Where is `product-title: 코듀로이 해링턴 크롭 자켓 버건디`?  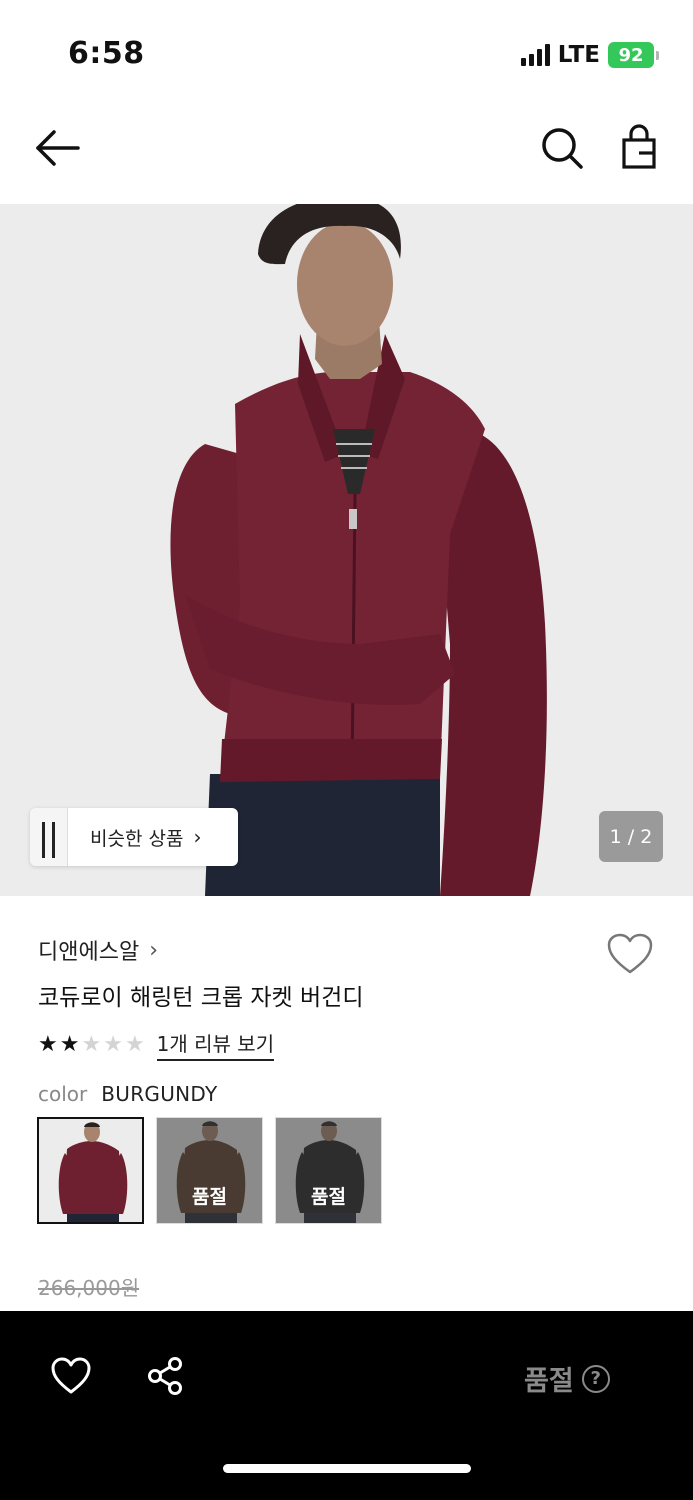
product-title: 코듀로이 해링턴 크롭 자켓 버건디 is located at coordinates (201, 998).